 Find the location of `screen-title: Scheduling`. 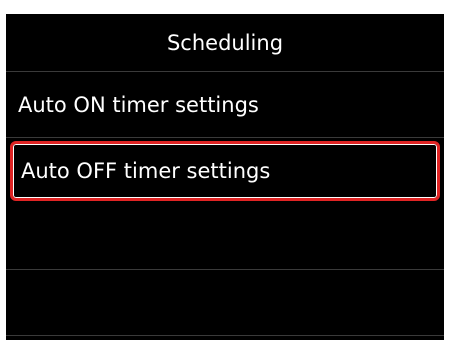

screen-title: Scheduling is located at coordinates (225, 42).